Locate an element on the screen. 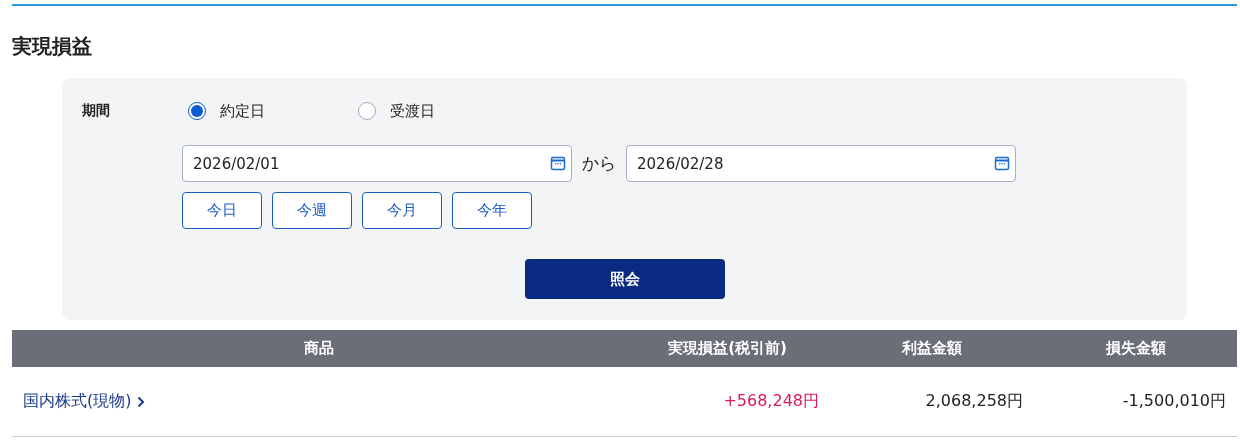 The image size is (1240, 440). product-link: 国内株式(現物) is located at coordinates (84, 401).